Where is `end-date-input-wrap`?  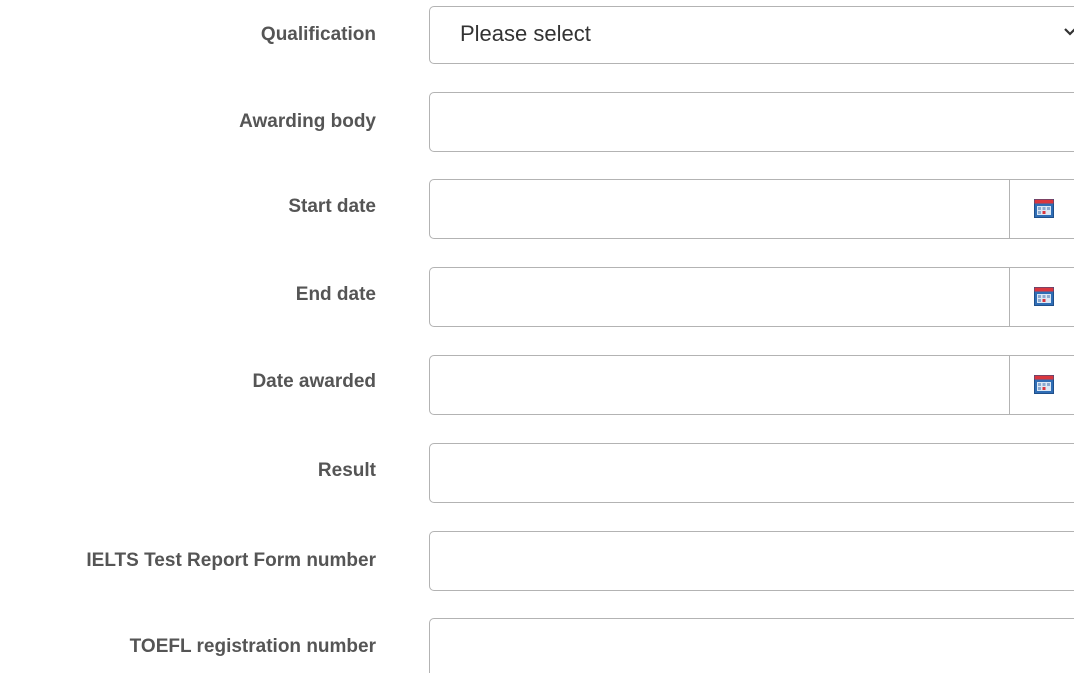 end-date-input-wrap is located at coordinates (719, 296).